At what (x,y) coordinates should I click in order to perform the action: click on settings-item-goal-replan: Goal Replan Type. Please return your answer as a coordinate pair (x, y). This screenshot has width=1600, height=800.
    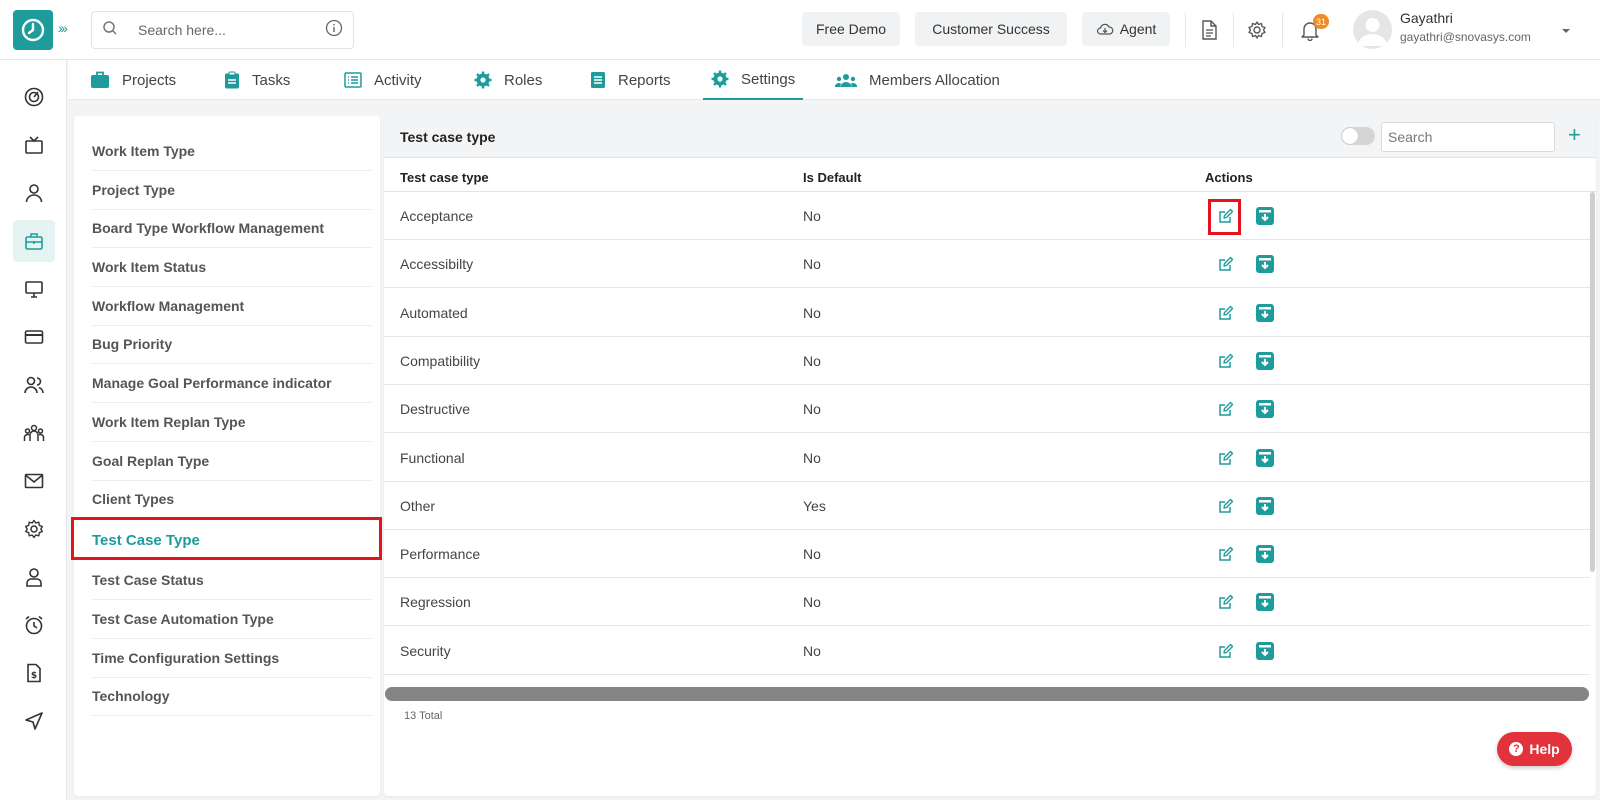
    Looking at the image, I should click on (232, 461).